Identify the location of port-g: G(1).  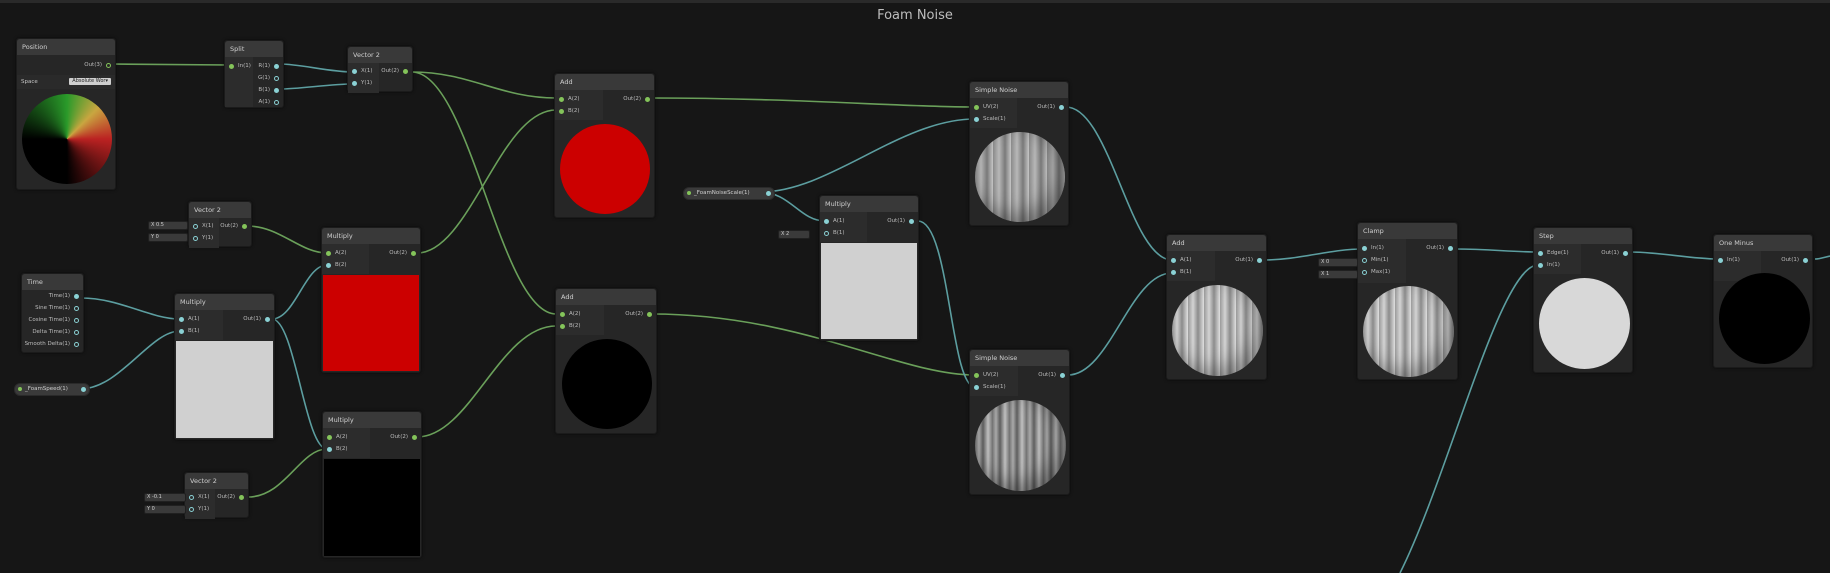
(268, 78).